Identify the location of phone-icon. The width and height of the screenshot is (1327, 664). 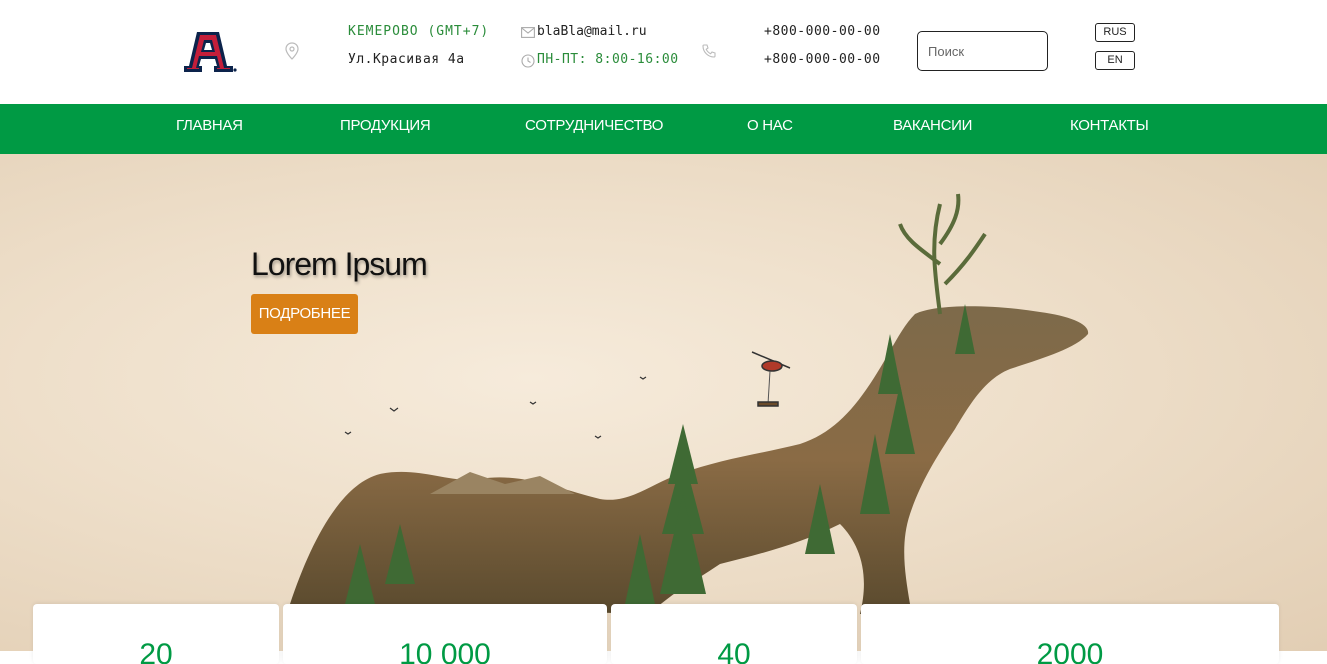
(709, 51).